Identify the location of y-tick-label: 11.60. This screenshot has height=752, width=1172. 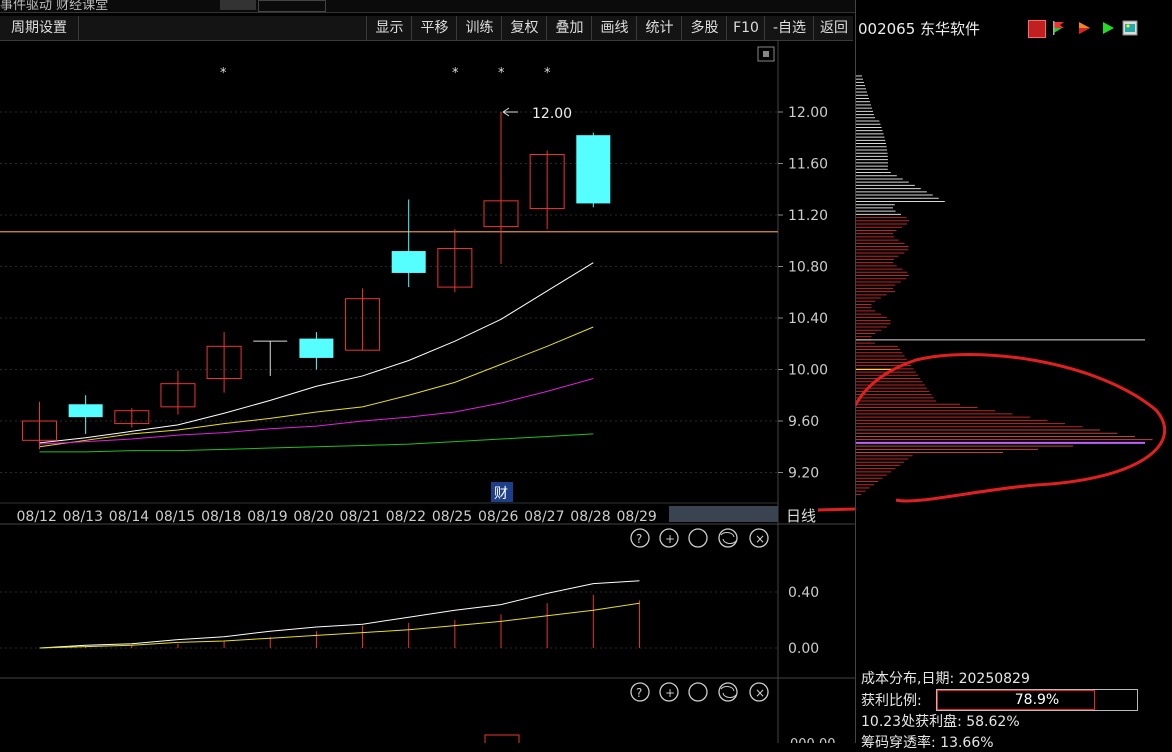
(808, 165).